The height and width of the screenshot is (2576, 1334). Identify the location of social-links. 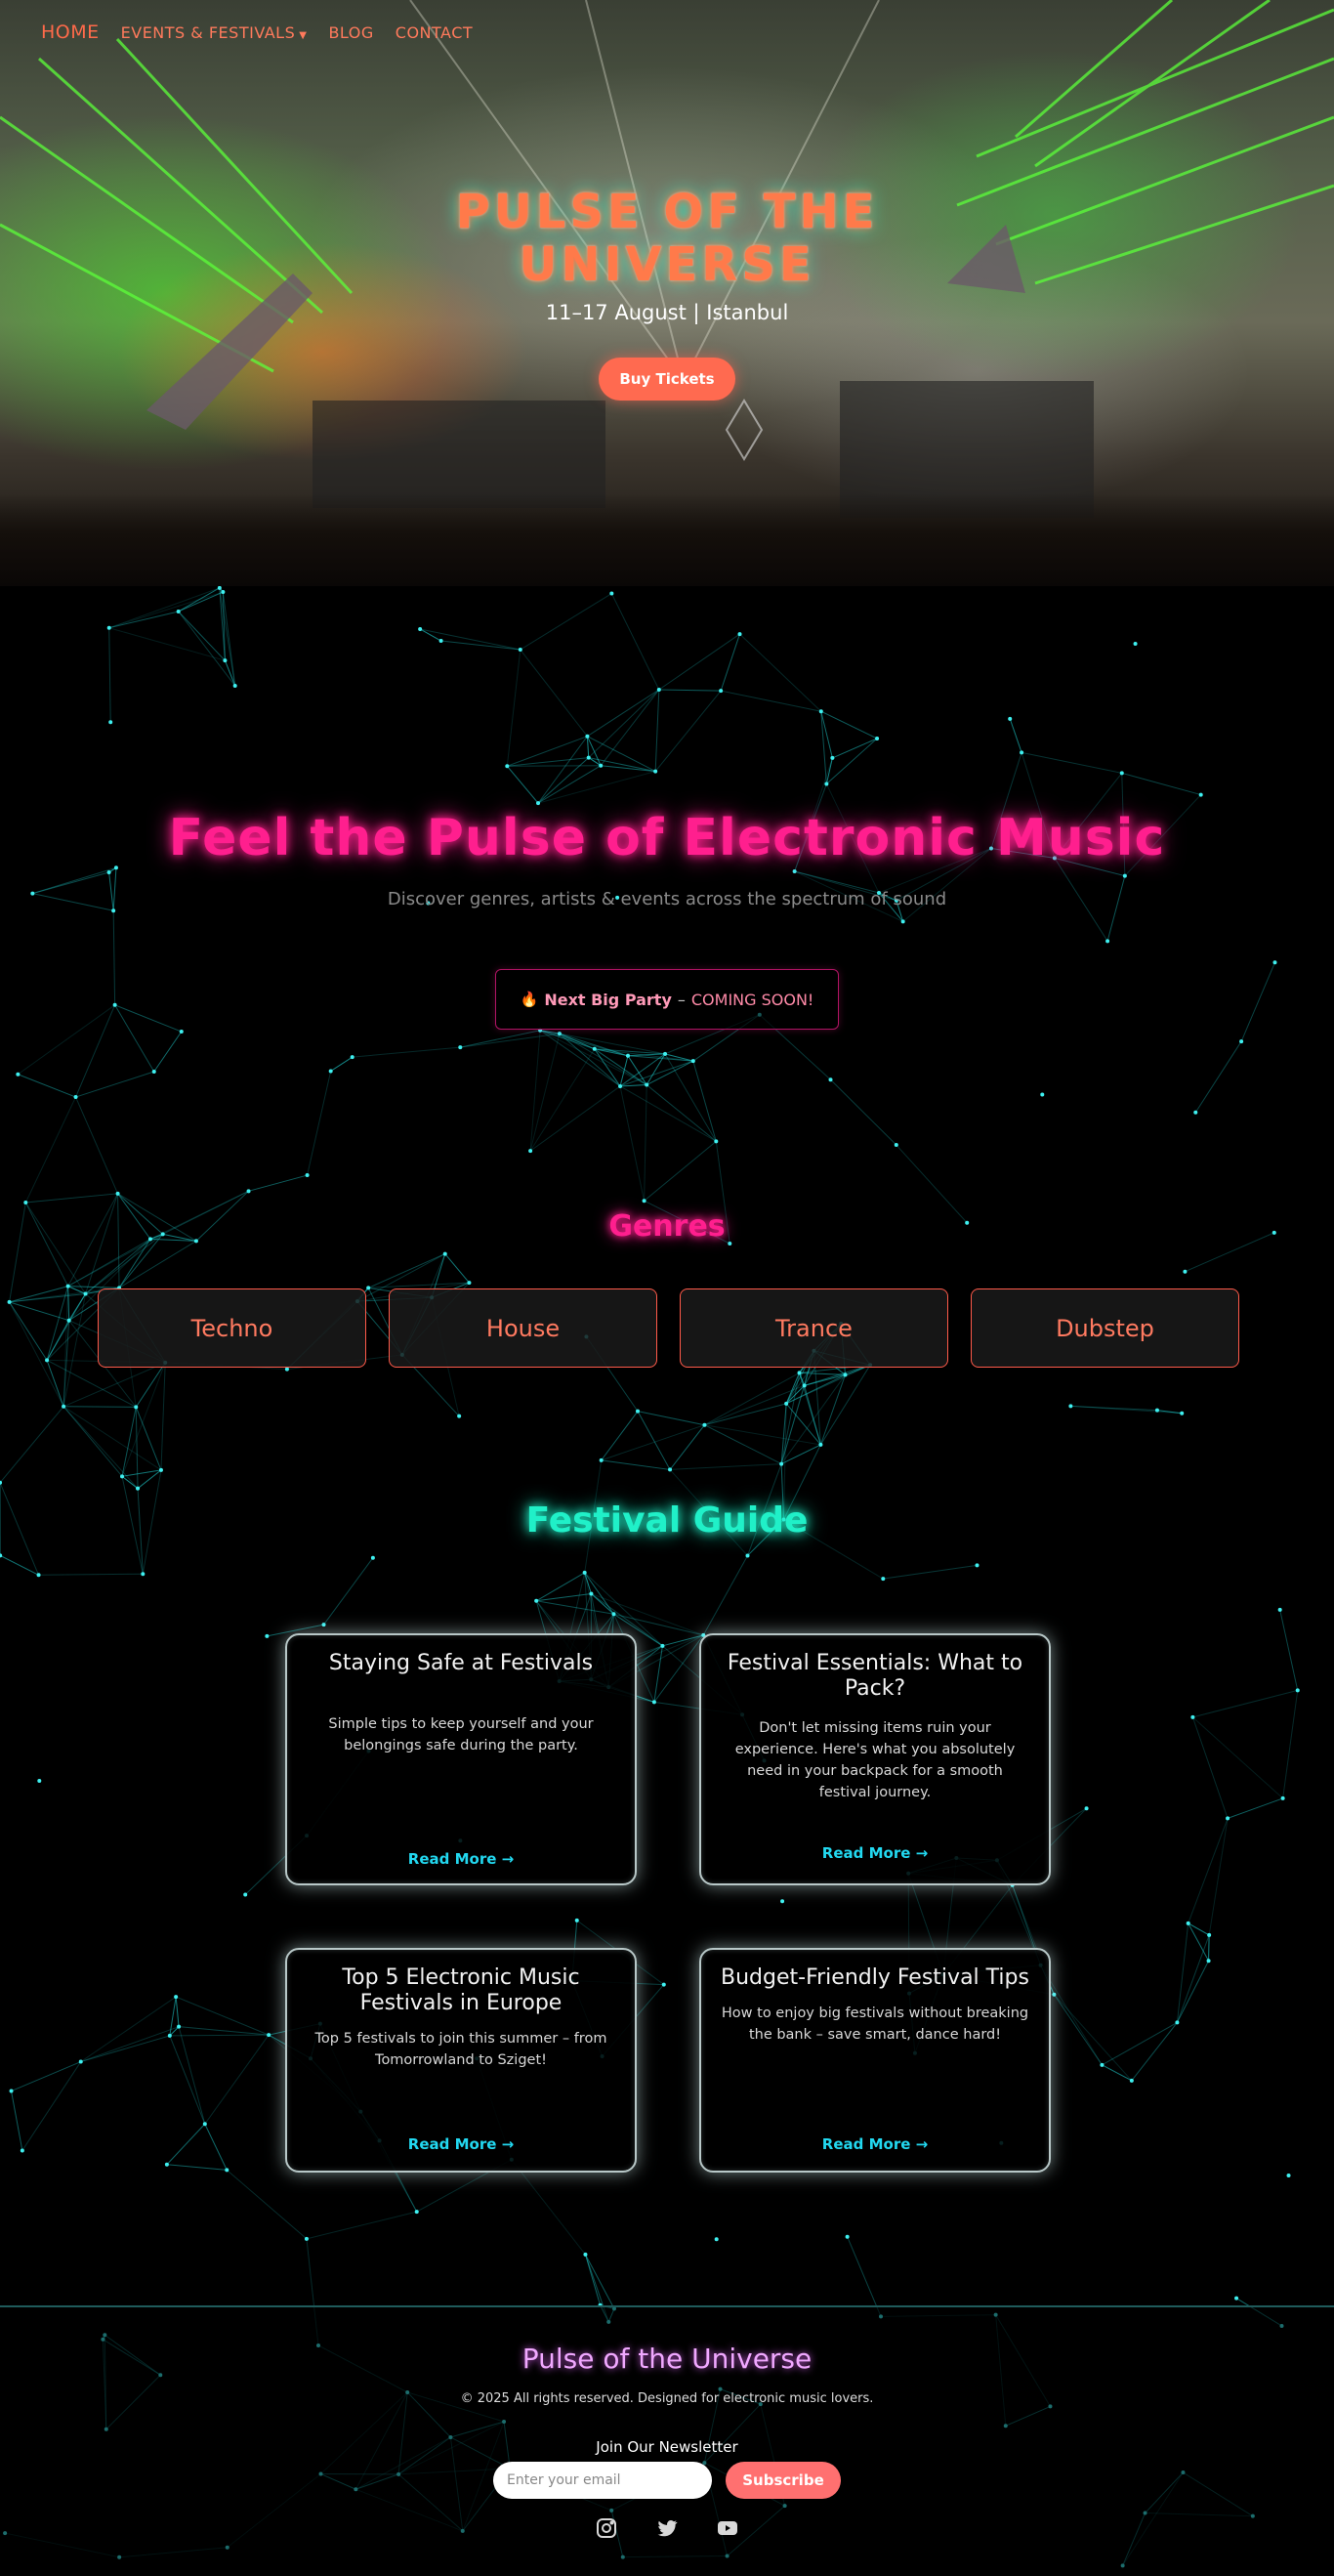
(667, 2528).